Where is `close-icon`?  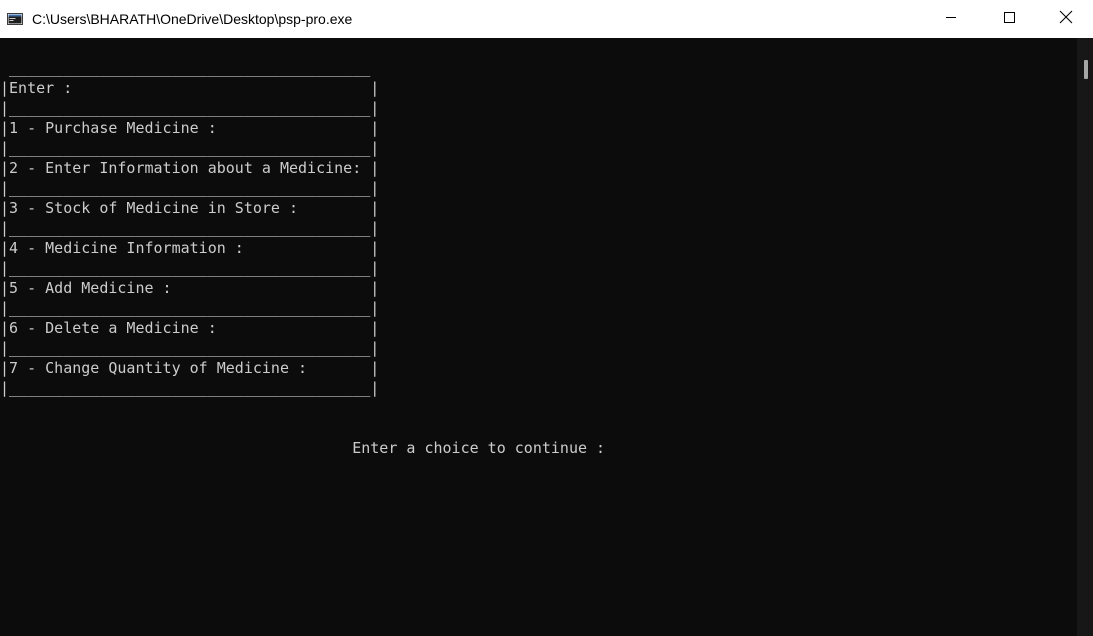
close-icon is located at coordinates (1066, 19).